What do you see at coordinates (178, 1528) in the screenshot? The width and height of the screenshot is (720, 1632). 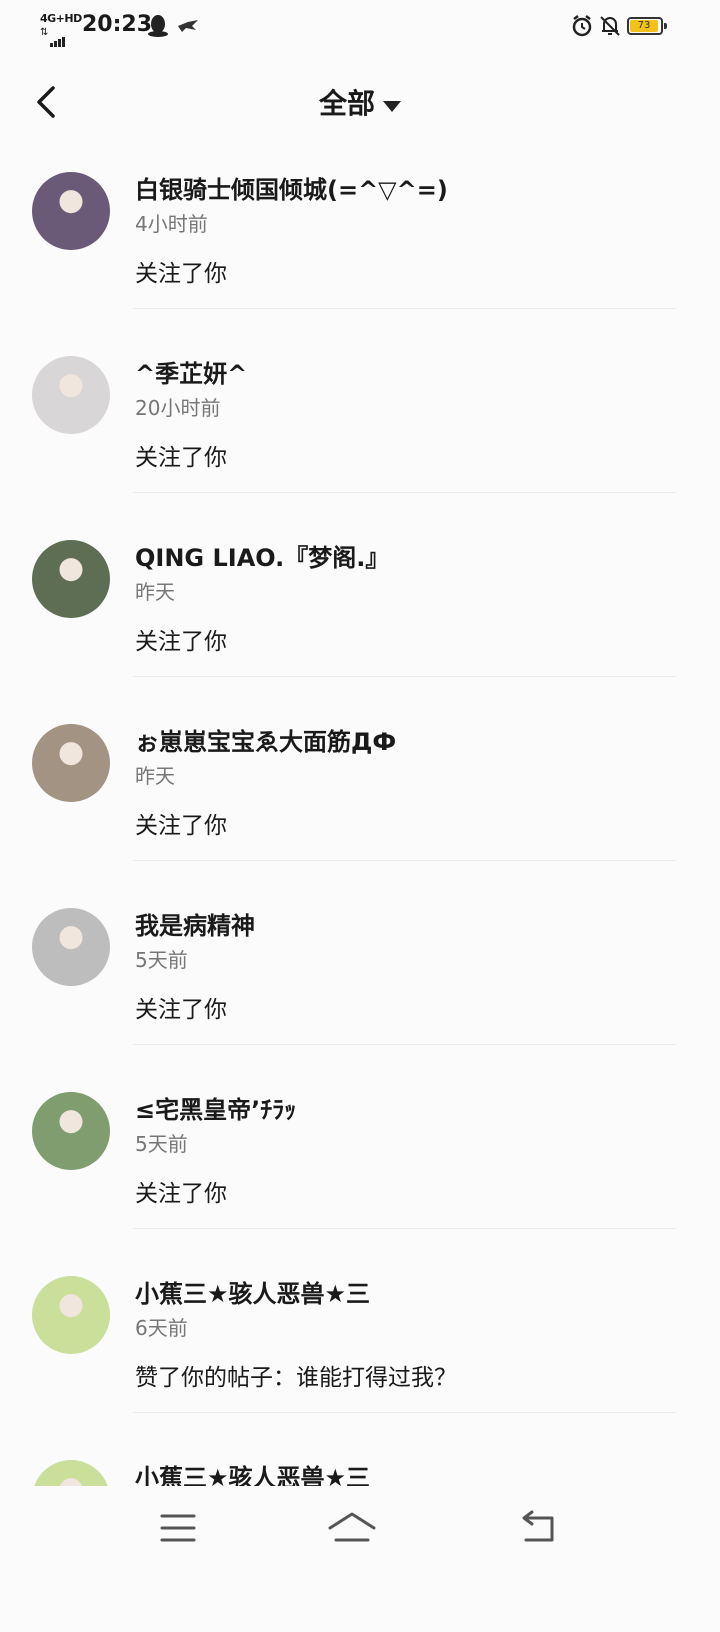 I see `menu-icon` at bounding box center [178, 1528].